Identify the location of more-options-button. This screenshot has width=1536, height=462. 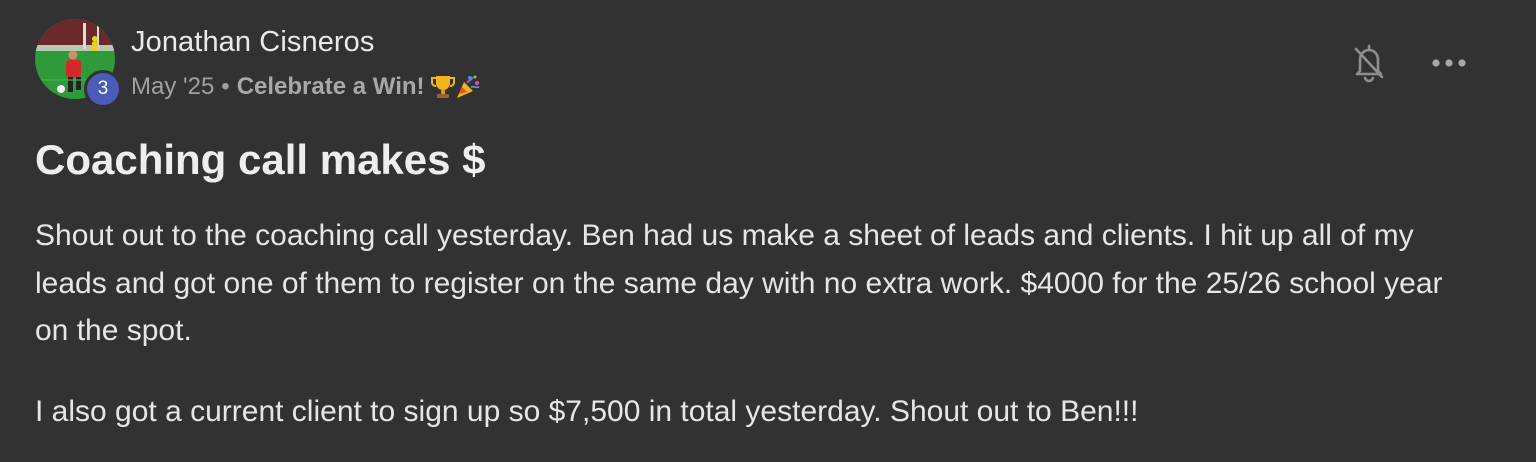
(1449, 63).